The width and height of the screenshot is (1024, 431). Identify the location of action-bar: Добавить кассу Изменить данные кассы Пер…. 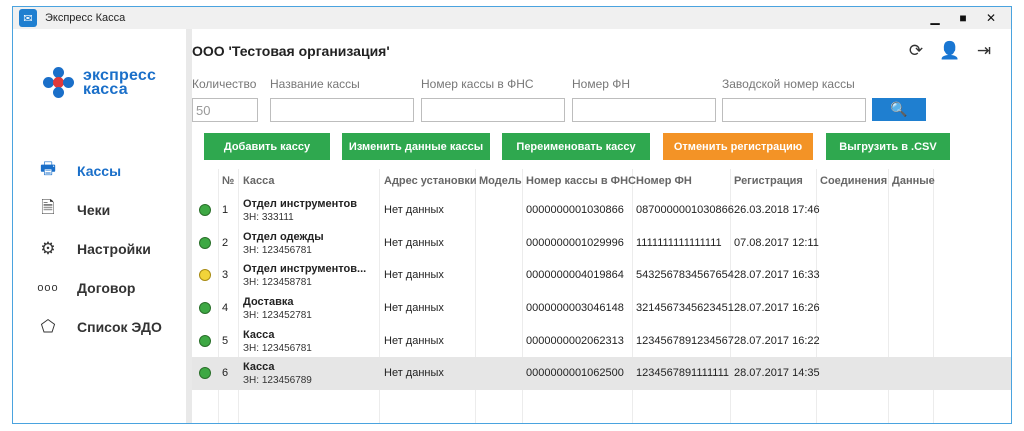
(601, 146).